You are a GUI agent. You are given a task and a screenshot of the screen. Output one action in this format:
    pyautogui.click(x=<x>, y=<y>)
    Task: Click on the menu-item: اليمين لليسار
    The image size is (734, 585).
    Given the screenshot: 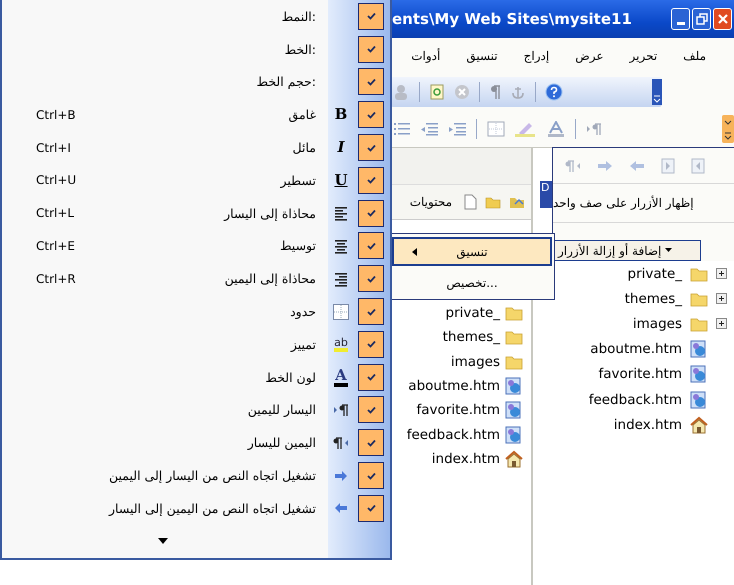 What is the action you would take?
    pyautogui.click(x=282, y=442)
    